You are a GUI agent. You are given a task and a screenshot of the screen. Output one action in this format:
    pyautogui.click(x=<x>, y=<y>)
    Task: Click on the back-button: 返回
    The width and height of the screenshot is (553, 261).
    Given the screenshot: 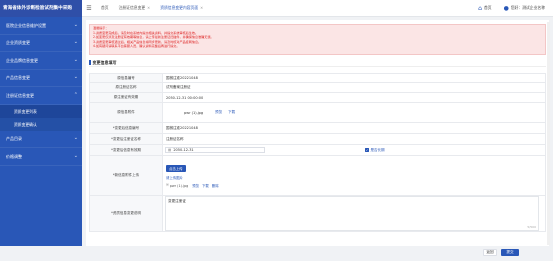 What is the action you would take?
    pyautogui.click(x=490, y=252)
    